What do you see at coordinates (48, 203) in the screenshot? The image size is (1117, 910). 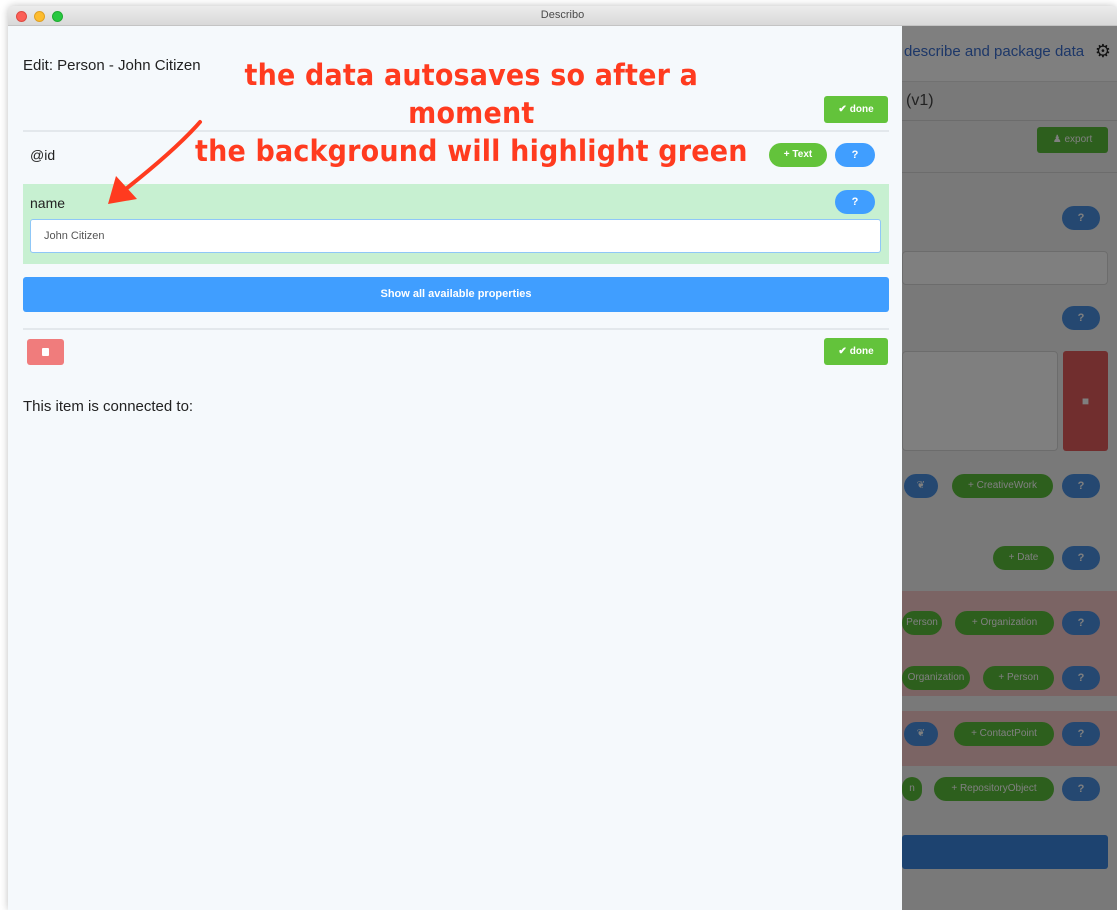 I see `name-property-label: name` at bounding box center [48, 203].